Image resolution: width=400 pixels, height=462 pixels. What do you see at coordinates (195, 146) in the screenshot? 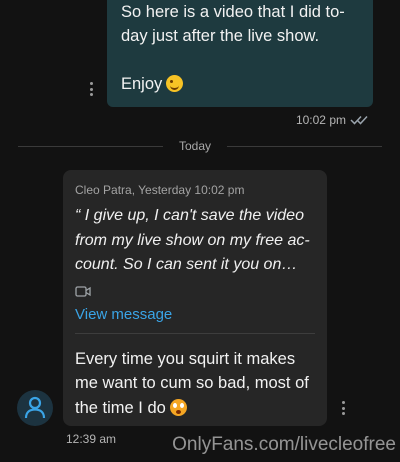
I see `date-divider-label: Today` at bounding box center [195, 146].